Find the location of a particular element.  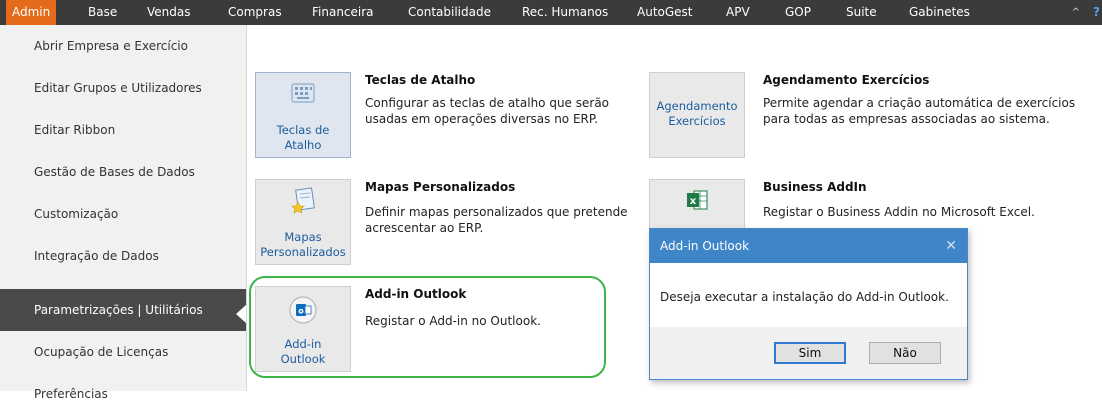

yes-button: Sim is located at coordinates (810, 353).